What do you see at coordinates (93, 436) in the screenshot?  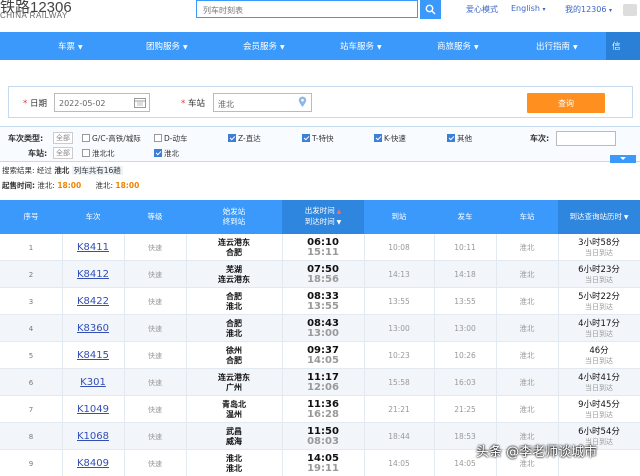 I see `train-number-link: K1068` at bounding box center [93, 436].